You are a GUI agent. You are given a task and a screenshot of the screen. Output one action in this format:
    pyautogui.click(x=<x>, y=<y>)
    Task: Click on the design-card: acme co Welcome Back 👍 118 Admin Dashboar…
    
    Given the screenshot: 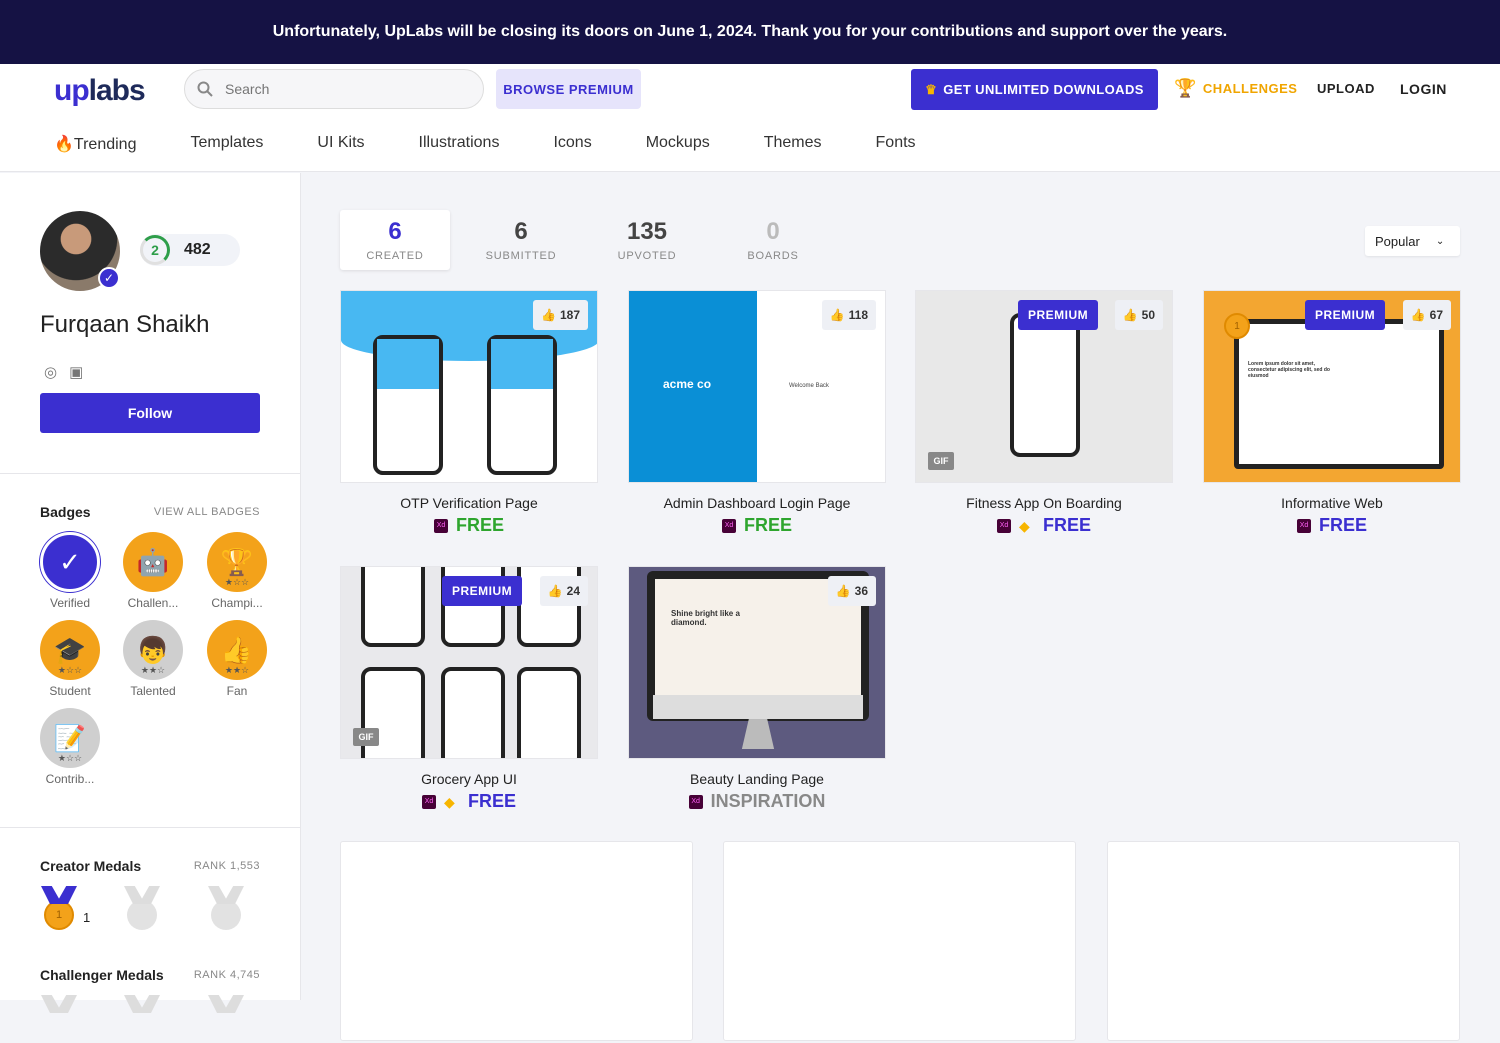 What is the action you would take?
    pyautogui.click(x=757, y=413)
    